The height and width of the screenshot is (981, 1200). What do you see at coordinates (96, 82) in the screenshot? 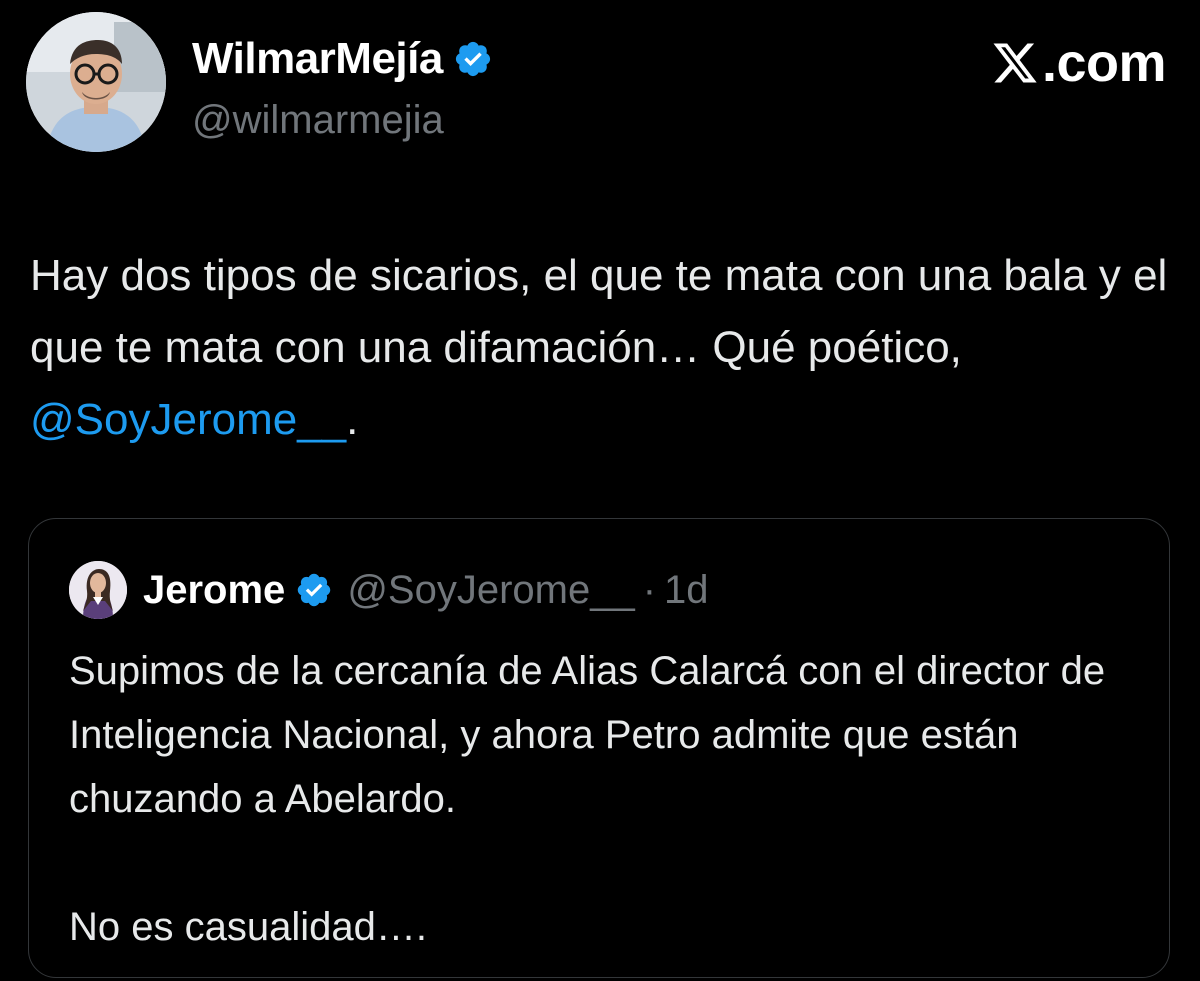
I see `author-avatar` at bounding box center [96, 82].